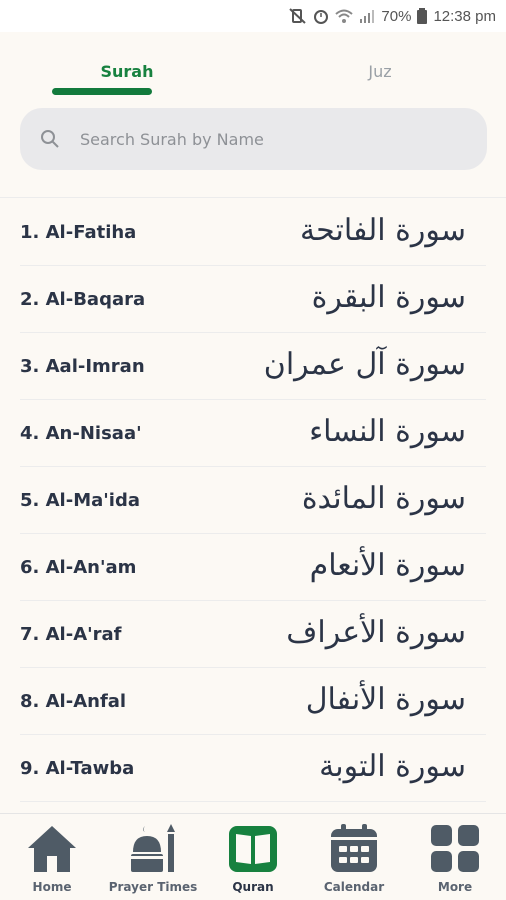  I want to click on nav-home: Home, so click(52, 861).